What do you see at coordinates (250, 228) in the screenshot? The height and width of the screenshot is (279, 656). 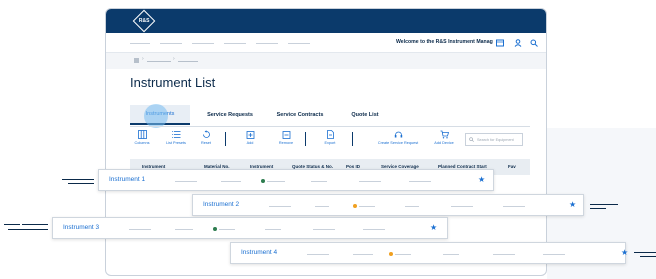 I see `instrument-row: Instrument 3 ★` at bounding box center [250, 228].